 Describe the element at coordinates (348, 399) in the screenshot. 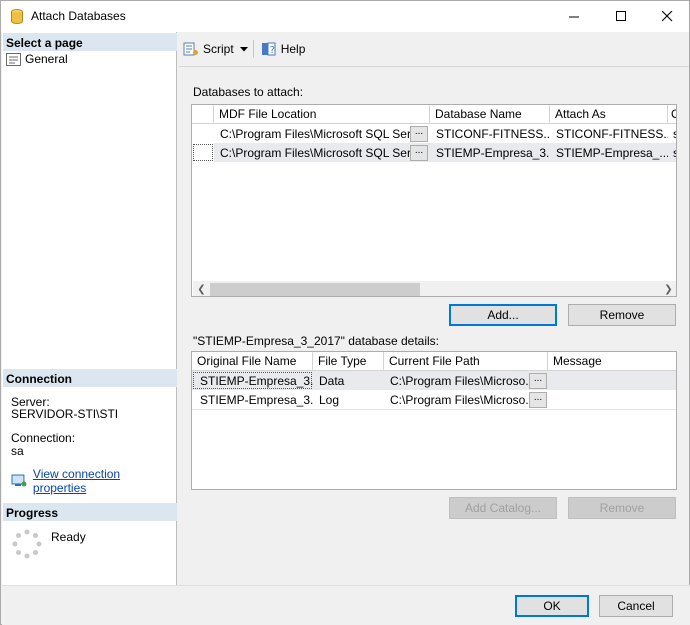

I see `details-row-2-type: Log` at that location.